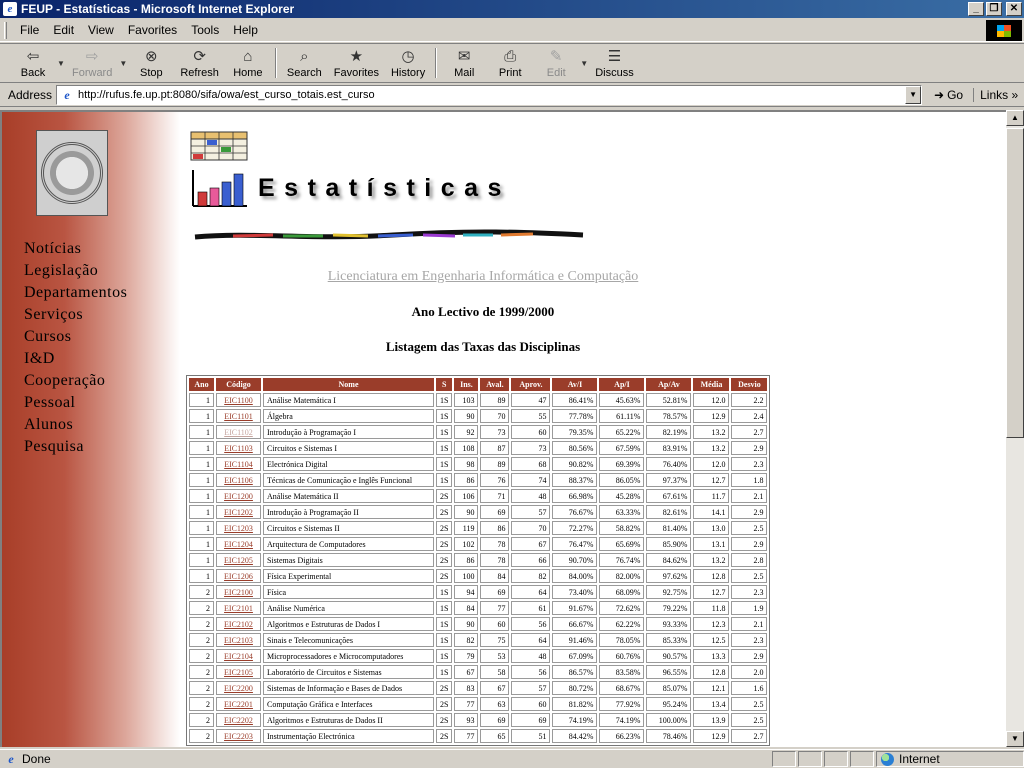 This screenshot has height=768, width=1024. I want to click on scroll-down-icon: ▼, so click(1015, 739).